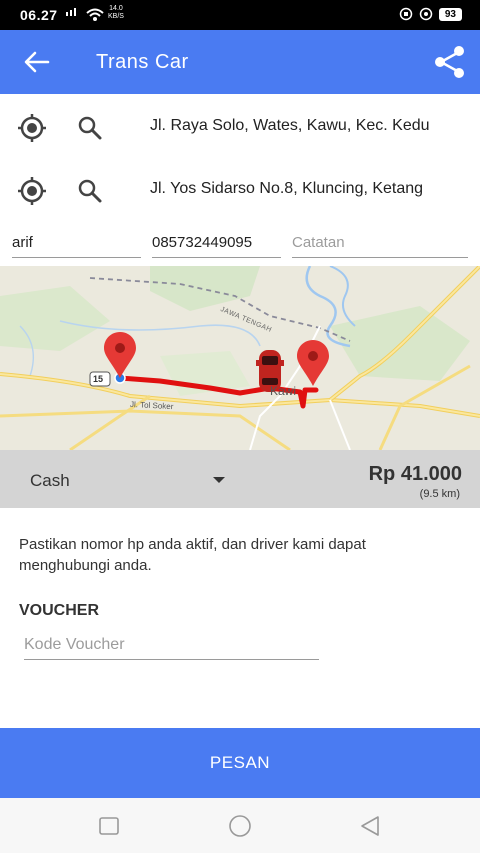  I want to click on app-bar: Trans Car, so click(240, 62).